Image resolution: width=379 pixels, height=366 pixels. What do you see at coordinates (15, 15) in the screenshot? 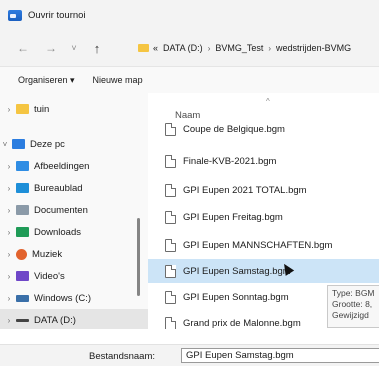
I see `app-icon` at bounding box center [15, 15].